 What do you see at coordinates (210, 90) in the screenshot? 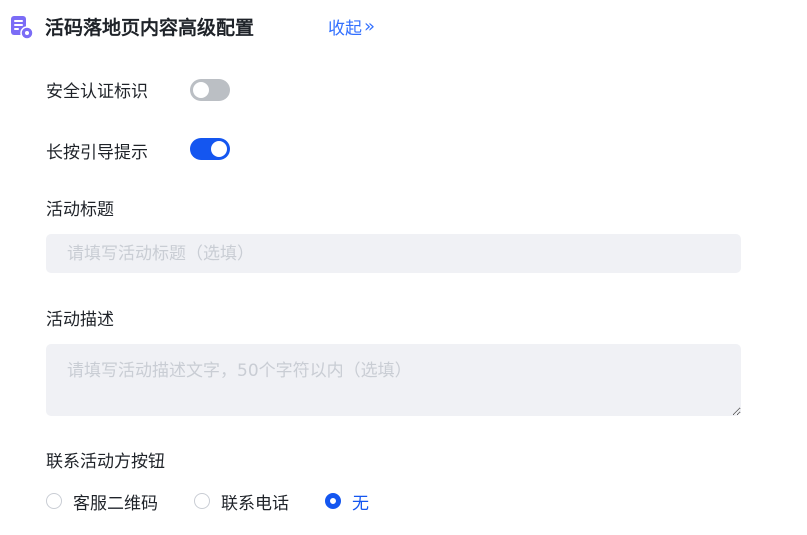
I see `security-badge-switch` at bounding box center [210, 90].